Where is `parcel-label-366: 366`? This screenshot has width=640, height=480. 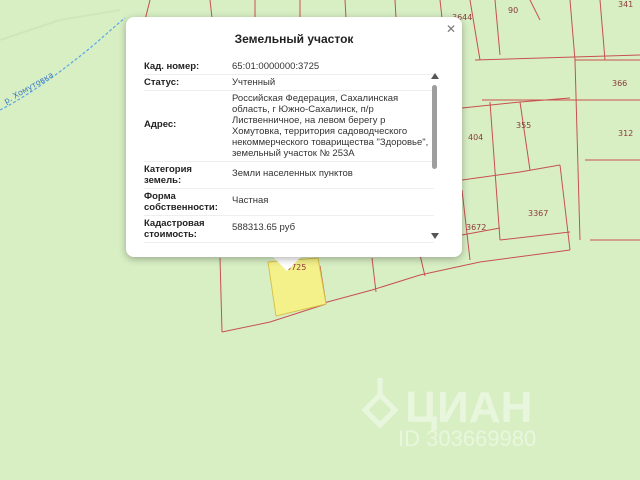
parcel-label-366: 366 is located at coordinates (619, 83).